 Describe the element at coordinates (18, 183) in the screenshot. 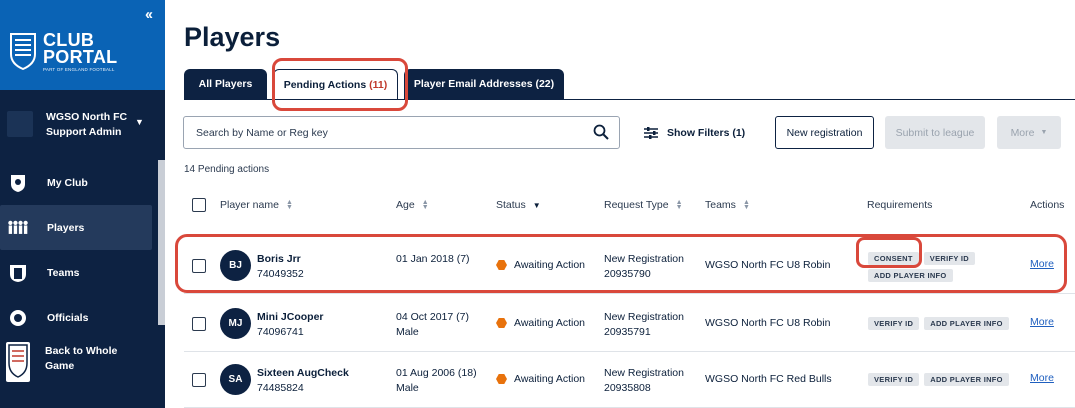

I see `shield-icon` at that location.